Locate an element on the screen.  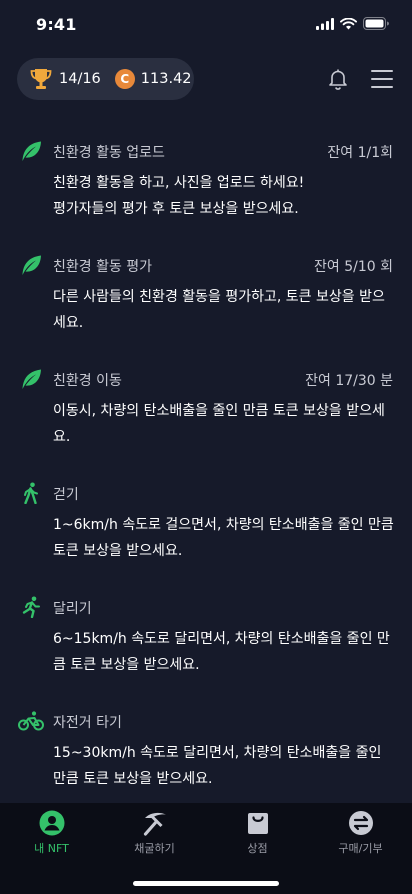
tab-purchase-donate: 구매/기부 is located at coordinates (360, 833).